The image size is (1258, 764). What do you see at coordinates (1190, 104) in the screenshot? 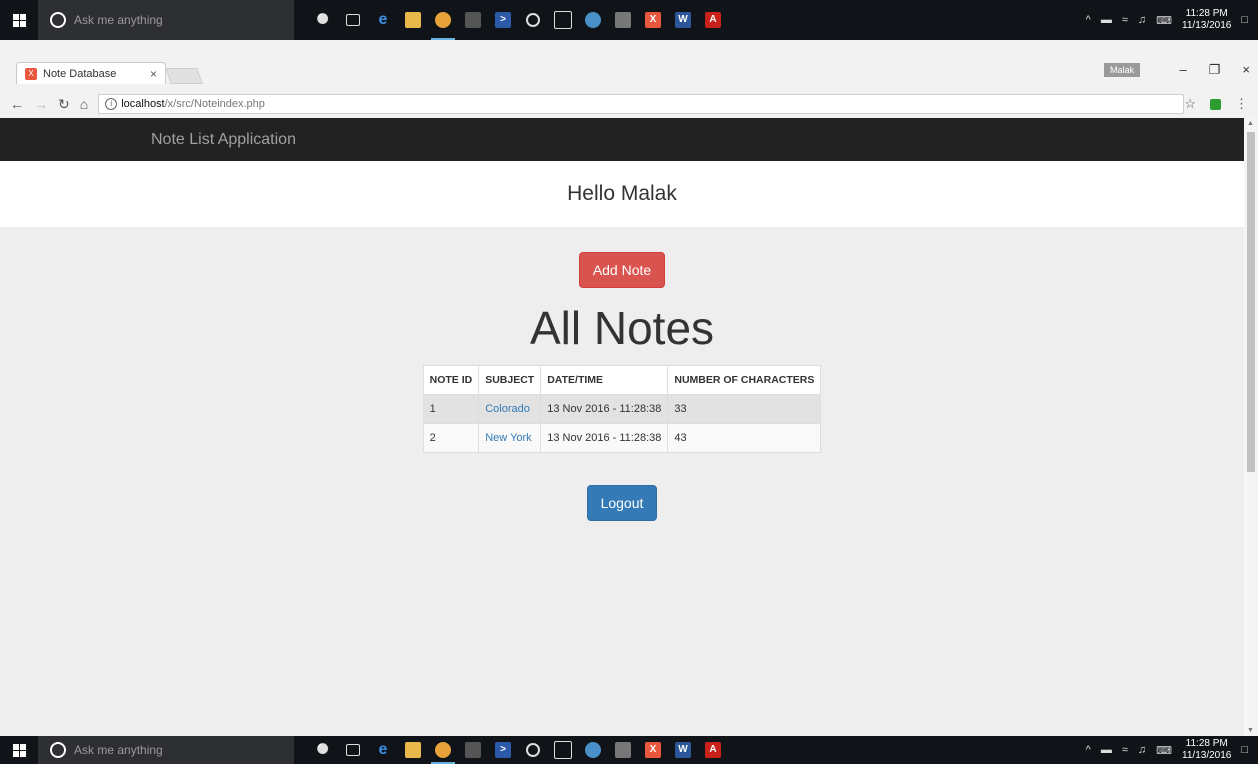
I see `bookmark-star-icon: ☆` at bounding box center [1190, 104].